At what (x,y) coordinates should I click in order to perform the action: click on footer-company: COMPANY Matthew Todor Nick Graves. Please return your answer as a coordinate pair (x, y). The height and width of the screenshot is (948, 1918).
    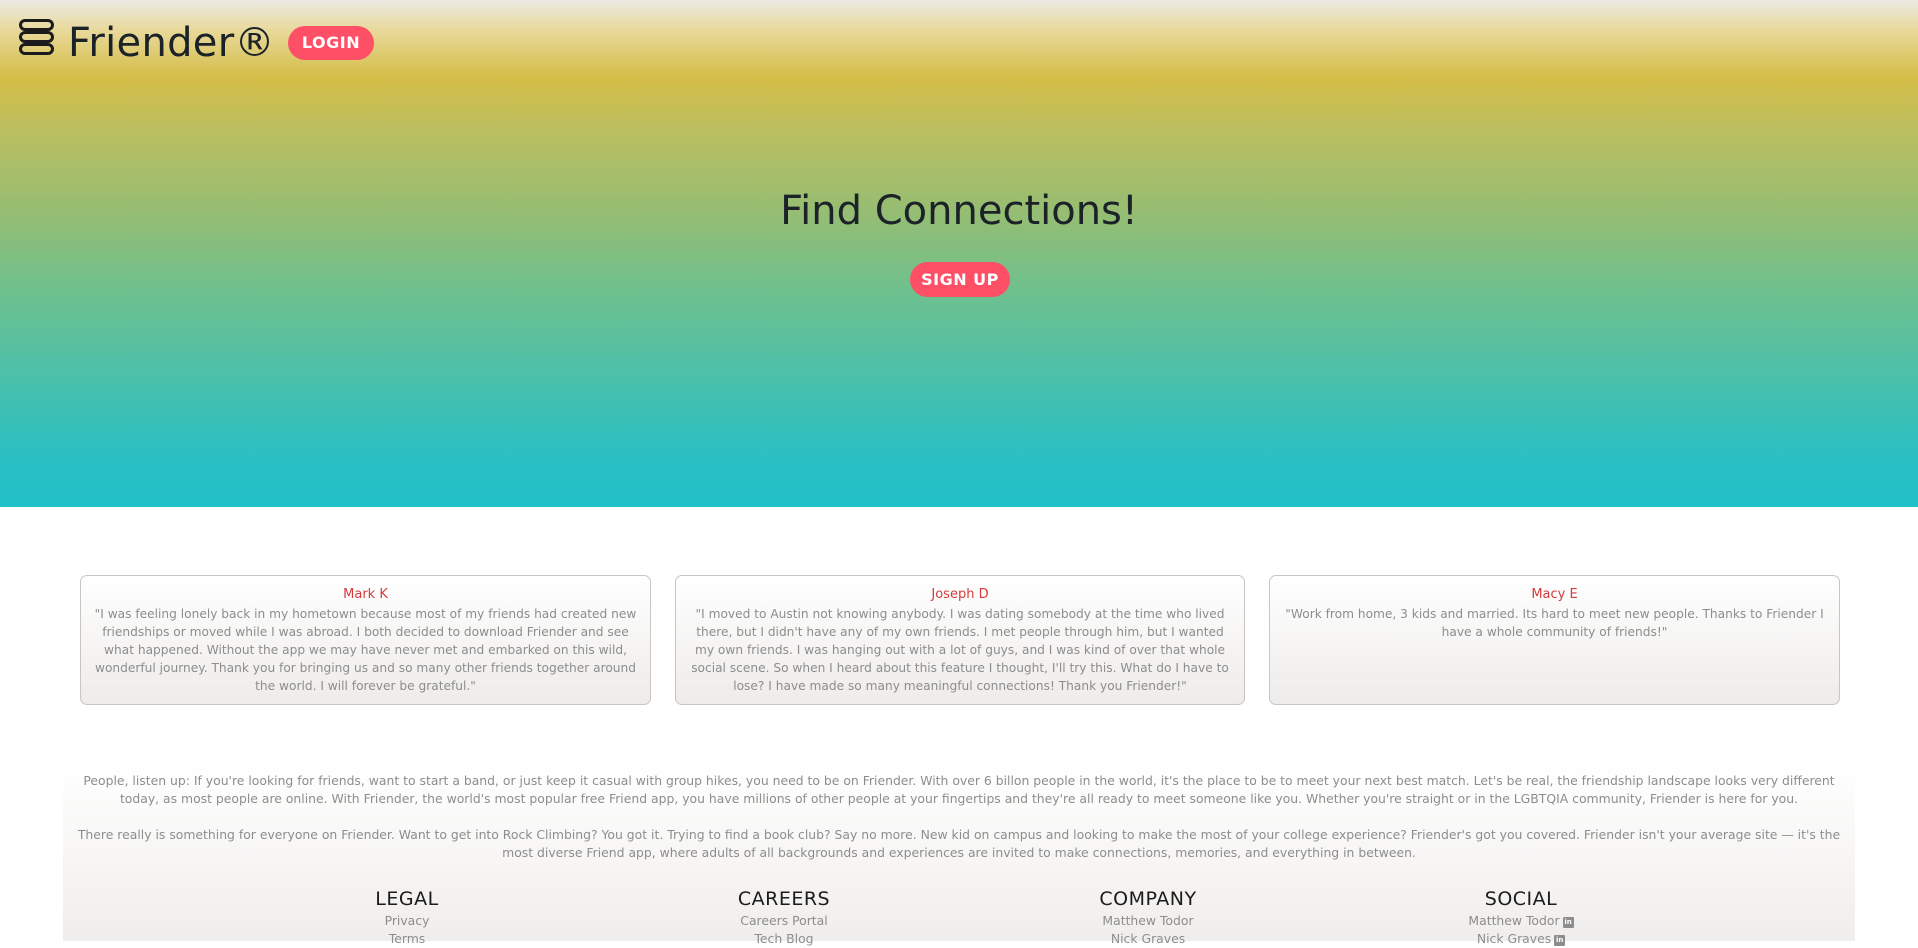
    Looking at the image, I should click on (1148, 917).